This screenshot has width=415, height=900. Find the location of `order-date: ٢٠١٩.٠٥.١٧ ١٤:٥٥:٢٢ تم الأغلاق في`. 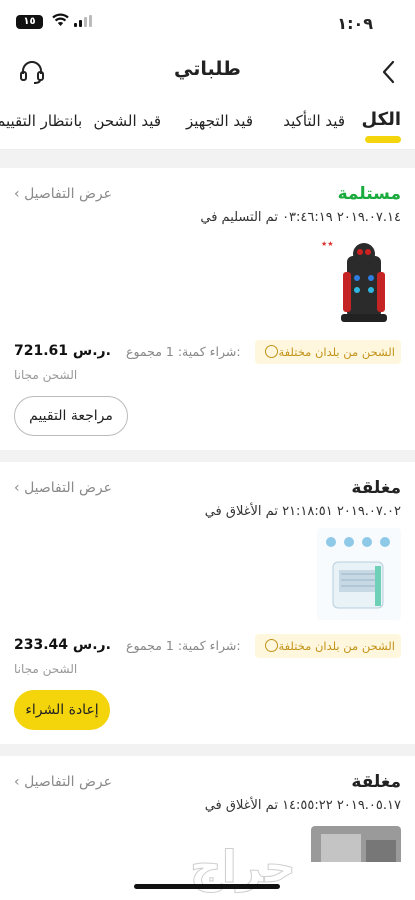

order-date: ٢٠١٩.٠٥.١٧ ١٤:٥٥:٢٢ تم الأغلاق في is located at coordinates (302, 805).